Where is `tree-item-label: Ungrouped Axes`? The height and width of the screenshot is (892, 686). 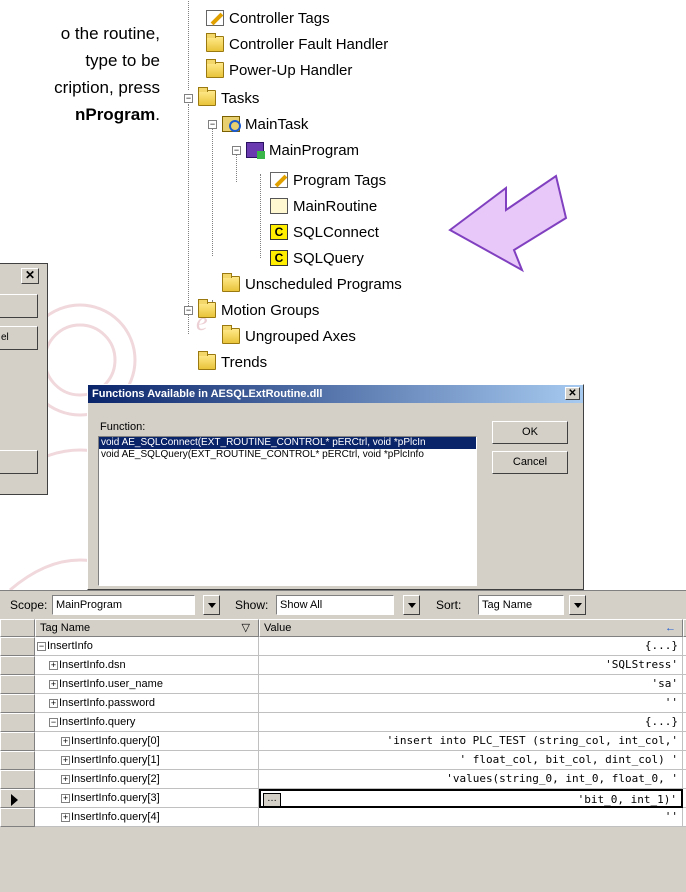 tree-item-label: Ungrouped Axes is located at coordinates (300, 336).